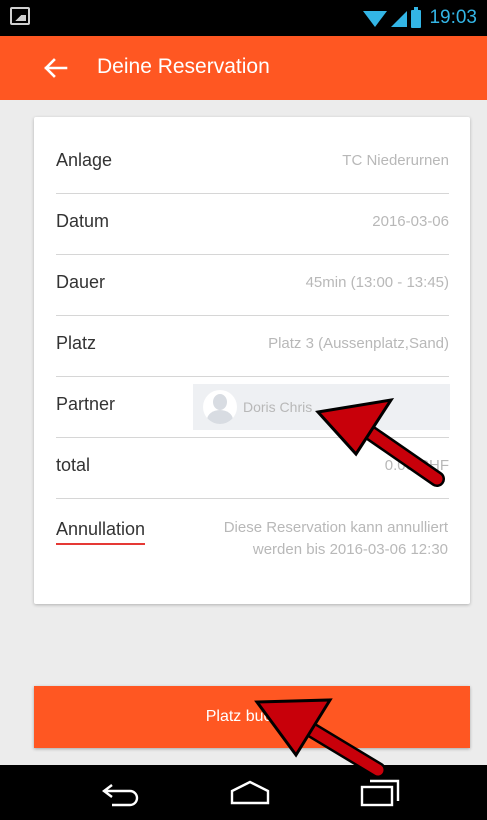 The width and height of the screenshot is (487, 820). I want to click on navigation-bar, so click(243, 792).